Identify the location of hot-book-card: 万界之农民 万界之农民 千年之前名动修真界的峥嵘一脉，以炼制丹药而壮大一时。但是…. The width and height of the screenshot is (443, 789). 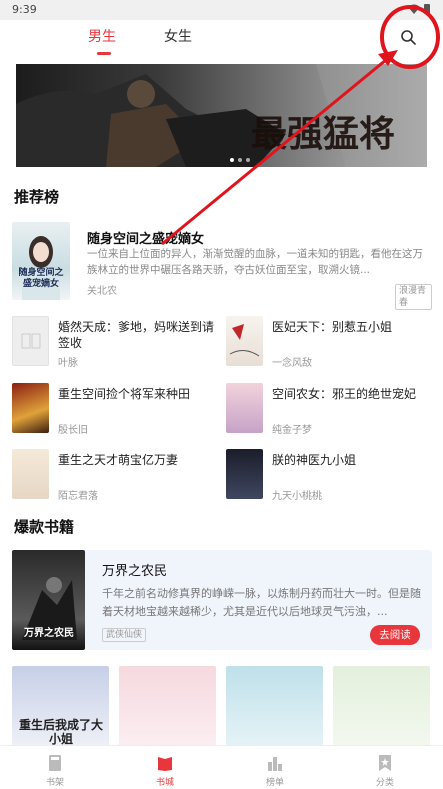
(222, 600).